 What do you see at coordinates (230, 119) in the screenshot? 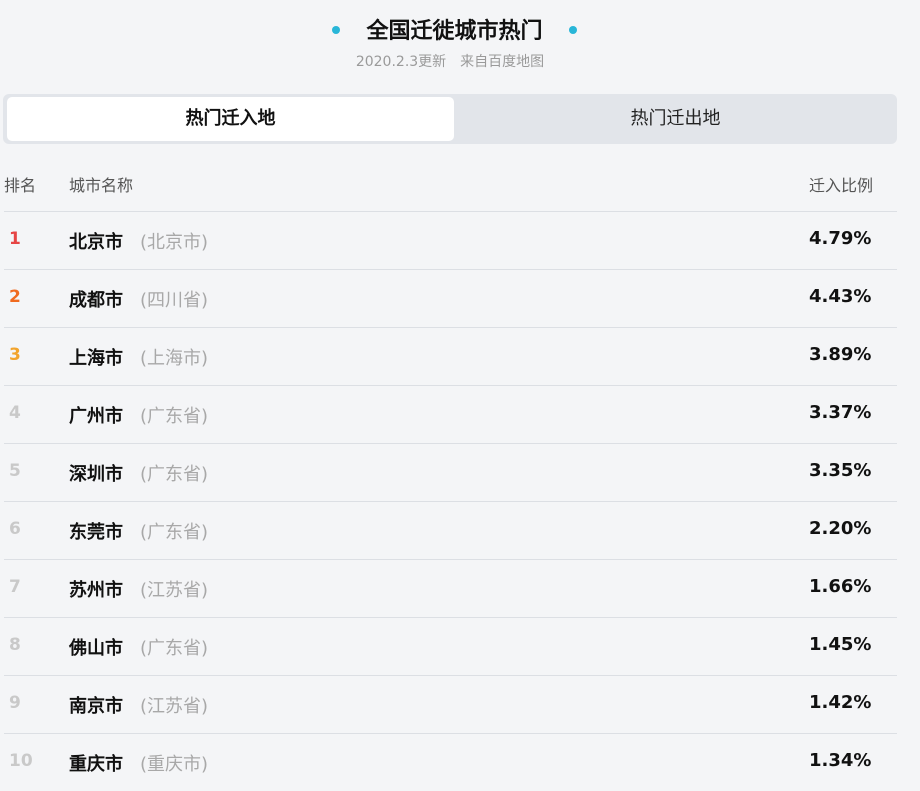
I see `tab-top-inbound: 热门迁入地` at bounding box center [230, 119].